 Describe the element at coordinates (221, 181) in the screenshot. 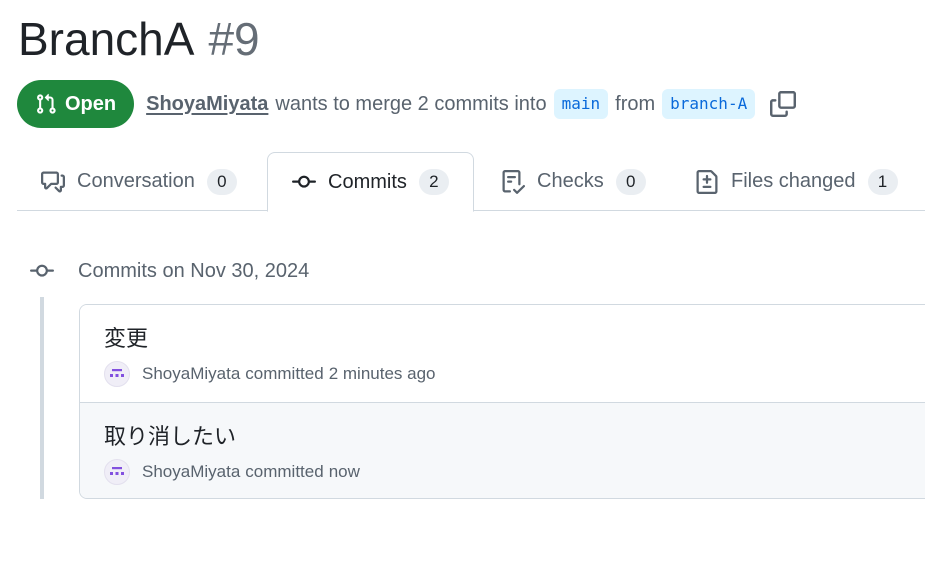

I see `tab-conversation-count: 0` at that location.